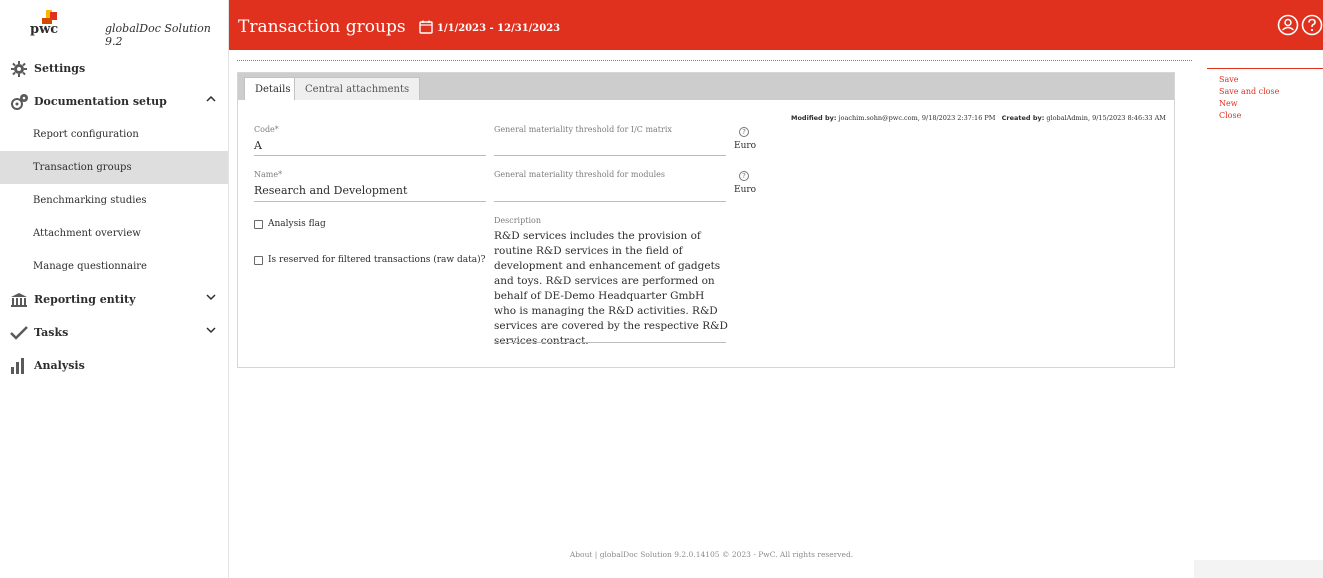 This screenshot has height=578, width=1323. I want to click on code-underline, so click(370, 155).